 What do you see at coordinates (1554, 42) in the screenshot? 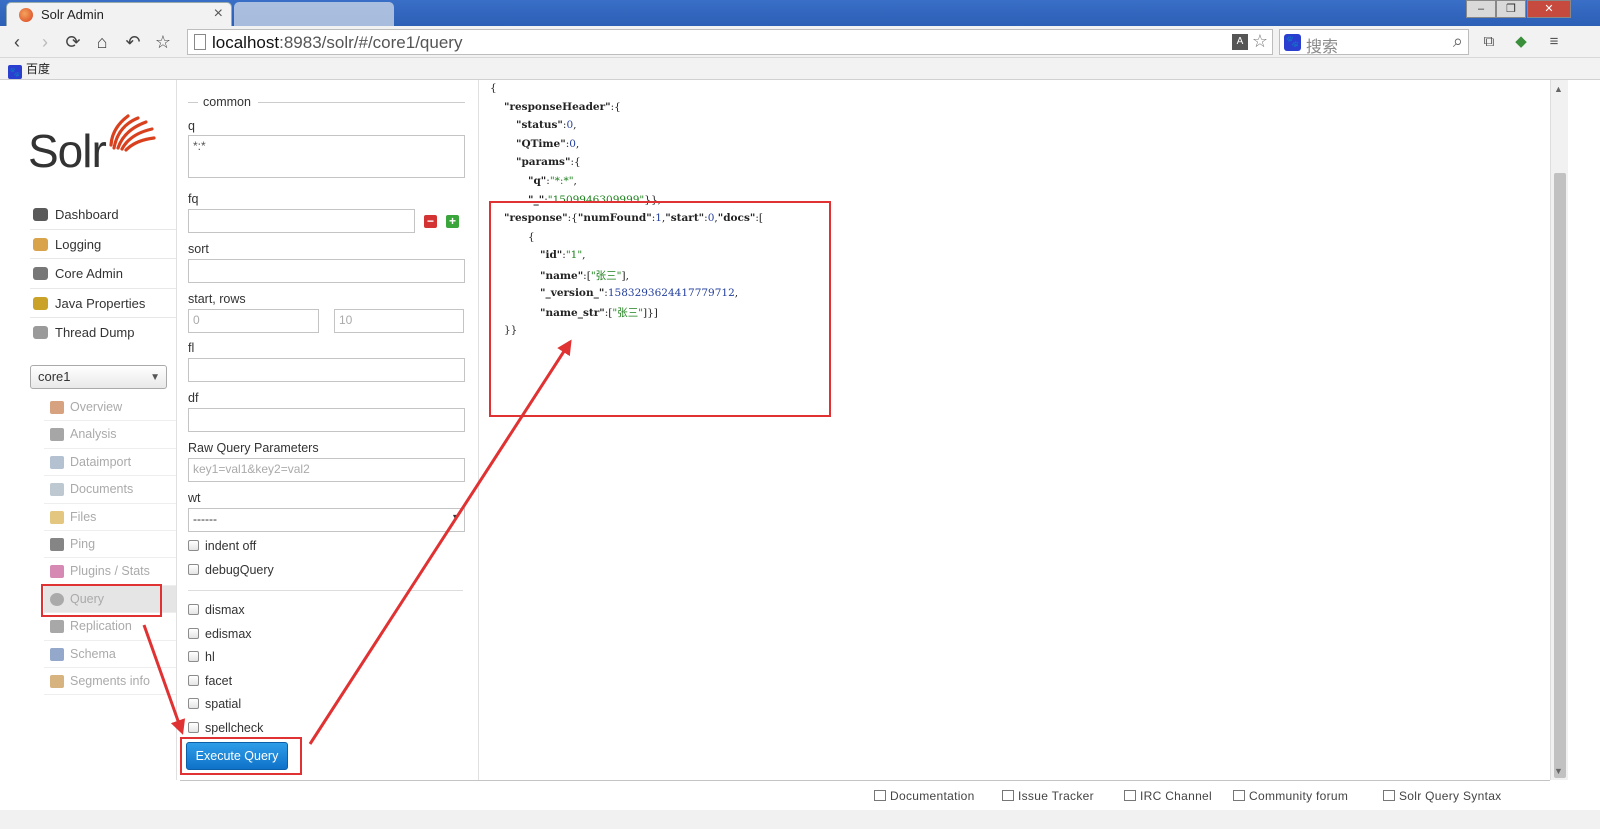
I see `menu-icon: ≡` at bounding box center [1554, 42].